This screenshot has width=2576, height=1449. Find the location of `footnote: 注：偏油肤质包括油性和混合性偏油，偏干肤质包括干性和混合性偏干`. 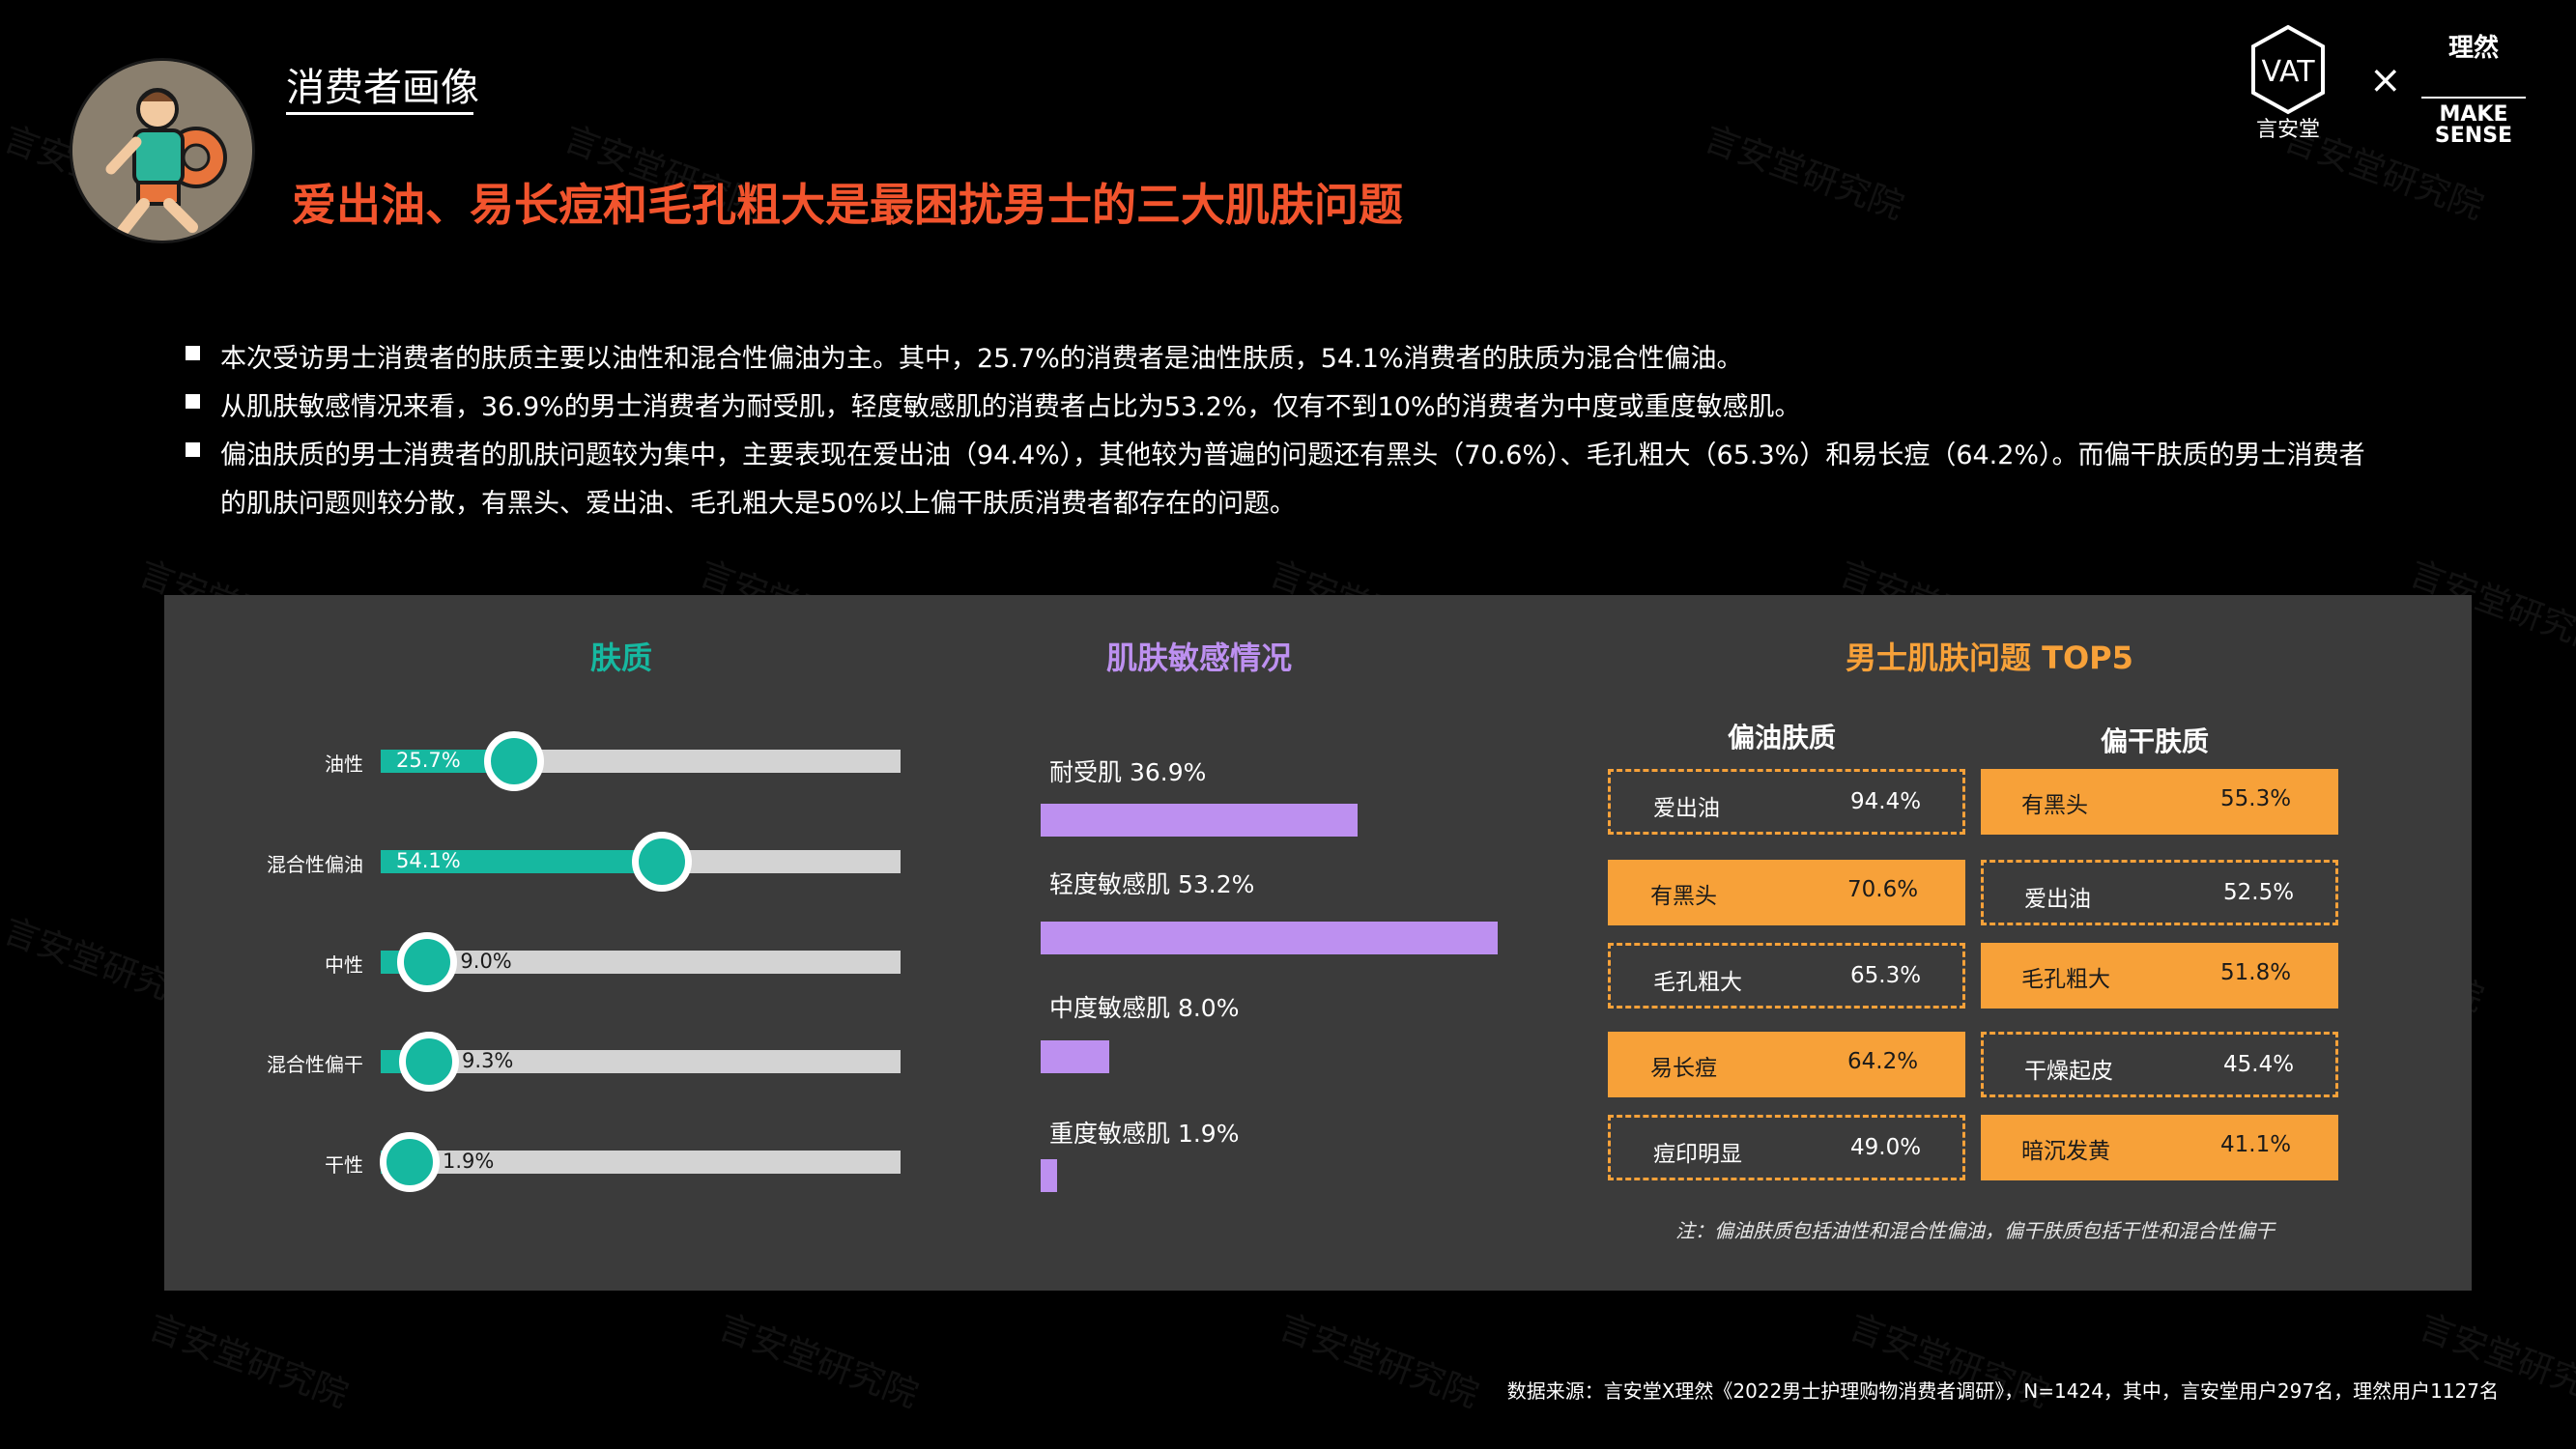

footnote: 注：偏油肤质包括油性和混合性偏油，偏干肤质包括干性和混合性偏干 is located at coordinates (1975, 1230).